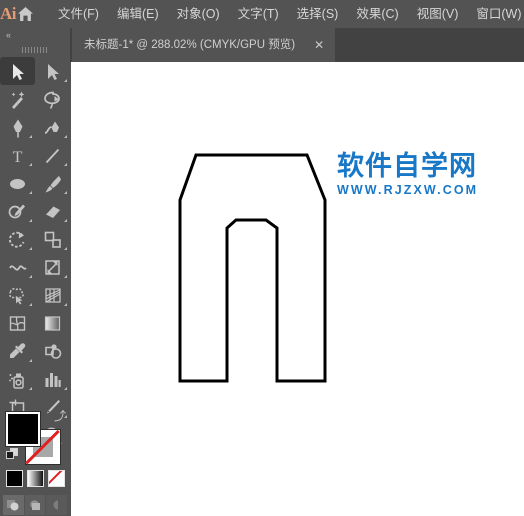 Image resolution: width=524 pixels, height=516 pixels. What do you see at coordinates (14, 478) in the screenshot?
I see `color-mode-solid` at bounding box center [14, 478].